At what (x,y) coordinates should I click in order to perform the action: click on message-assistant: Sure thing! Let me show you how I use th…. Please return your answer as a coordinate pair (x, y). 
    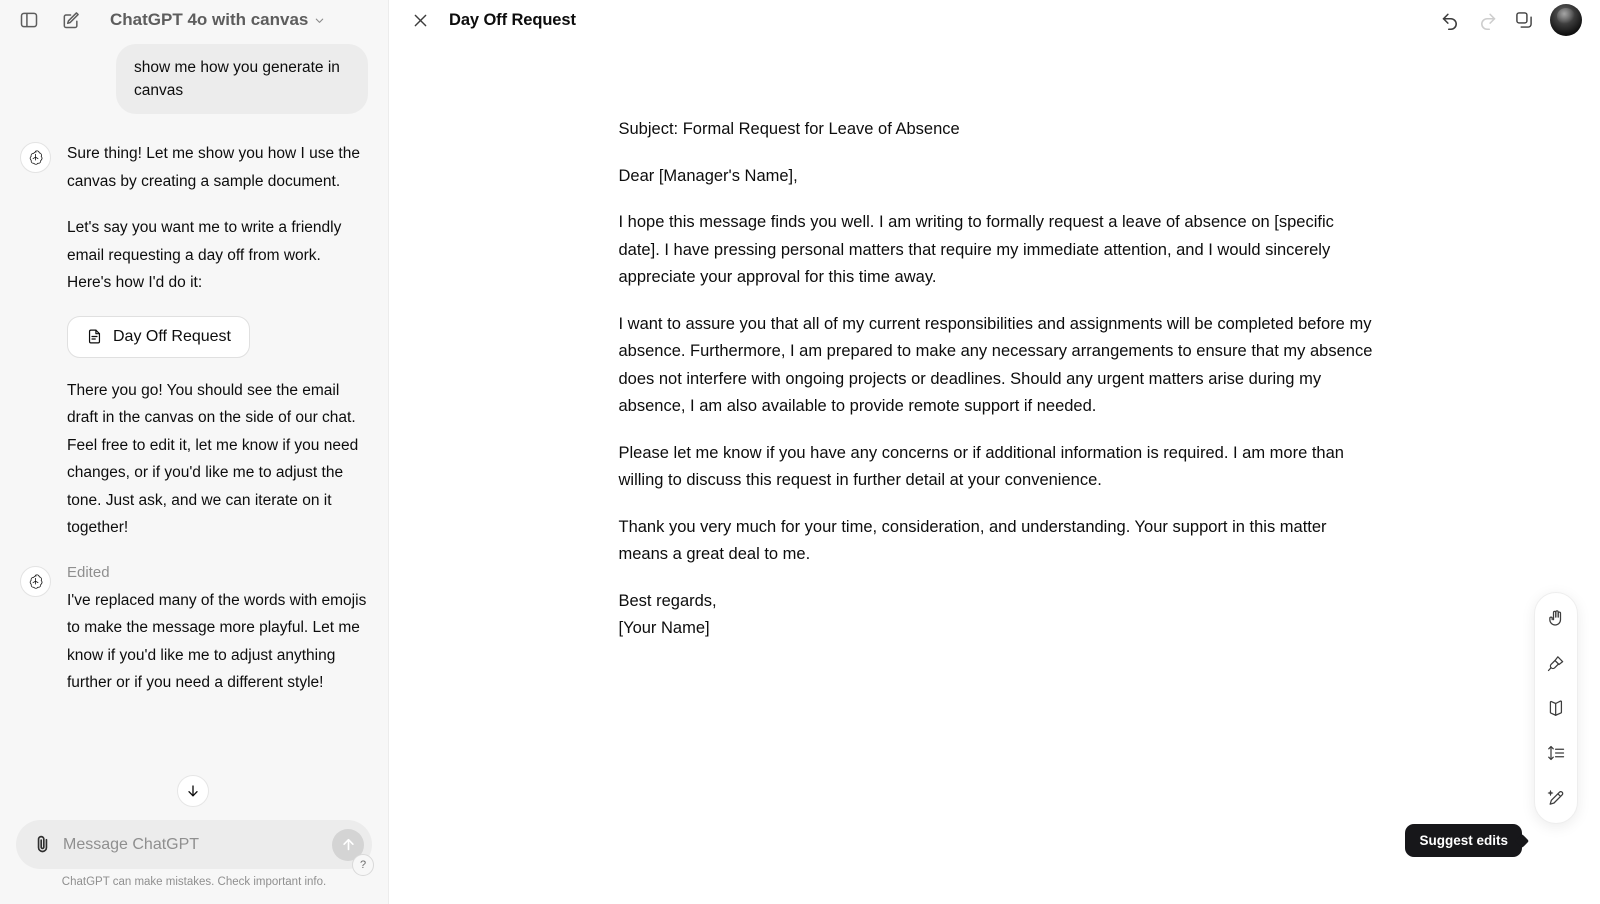
    Looking at the image, I should click on (194, 341).